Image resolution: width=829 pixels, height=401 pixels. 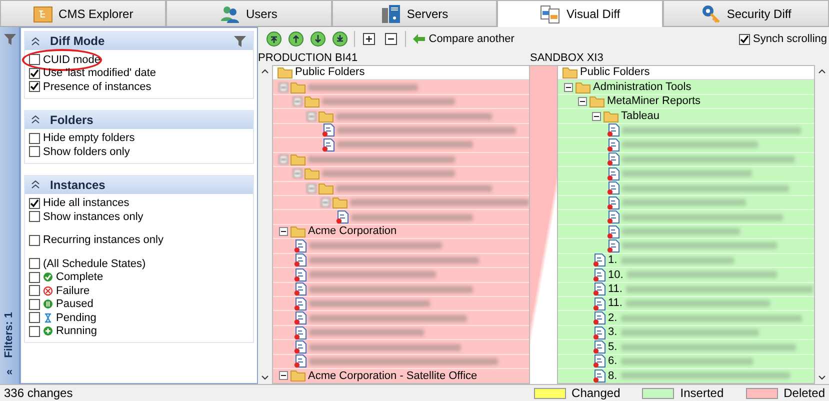 I want to click on section-header: Folders, so click(x=139, y=119).